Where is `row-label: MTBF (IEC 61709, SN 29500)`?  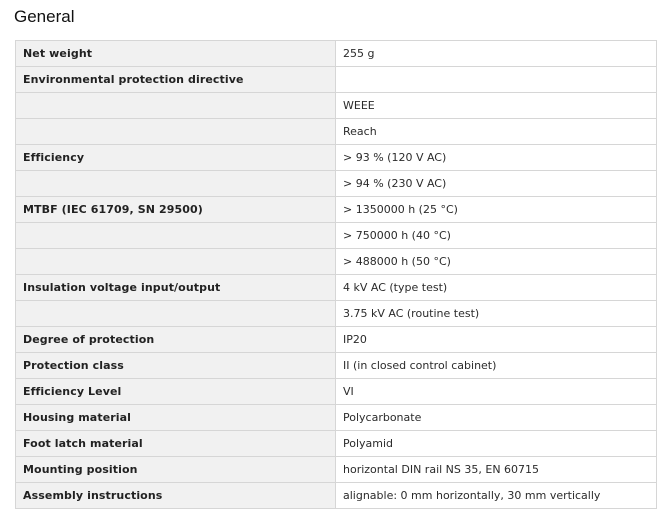
row-label: MTBF (IEC 61709, SN 29500) is located at coordinates (175, 209).